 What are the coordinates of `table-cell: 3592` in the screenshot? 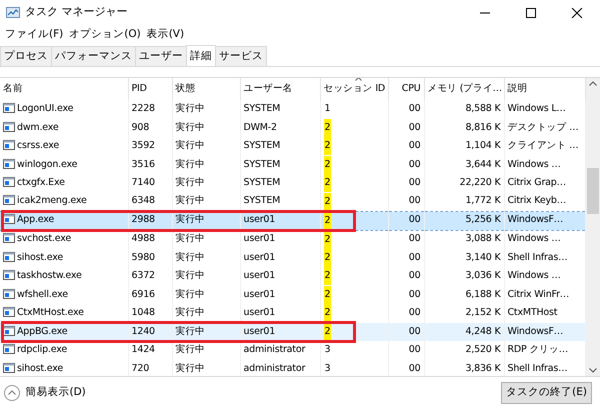 It's located at (143, 146).